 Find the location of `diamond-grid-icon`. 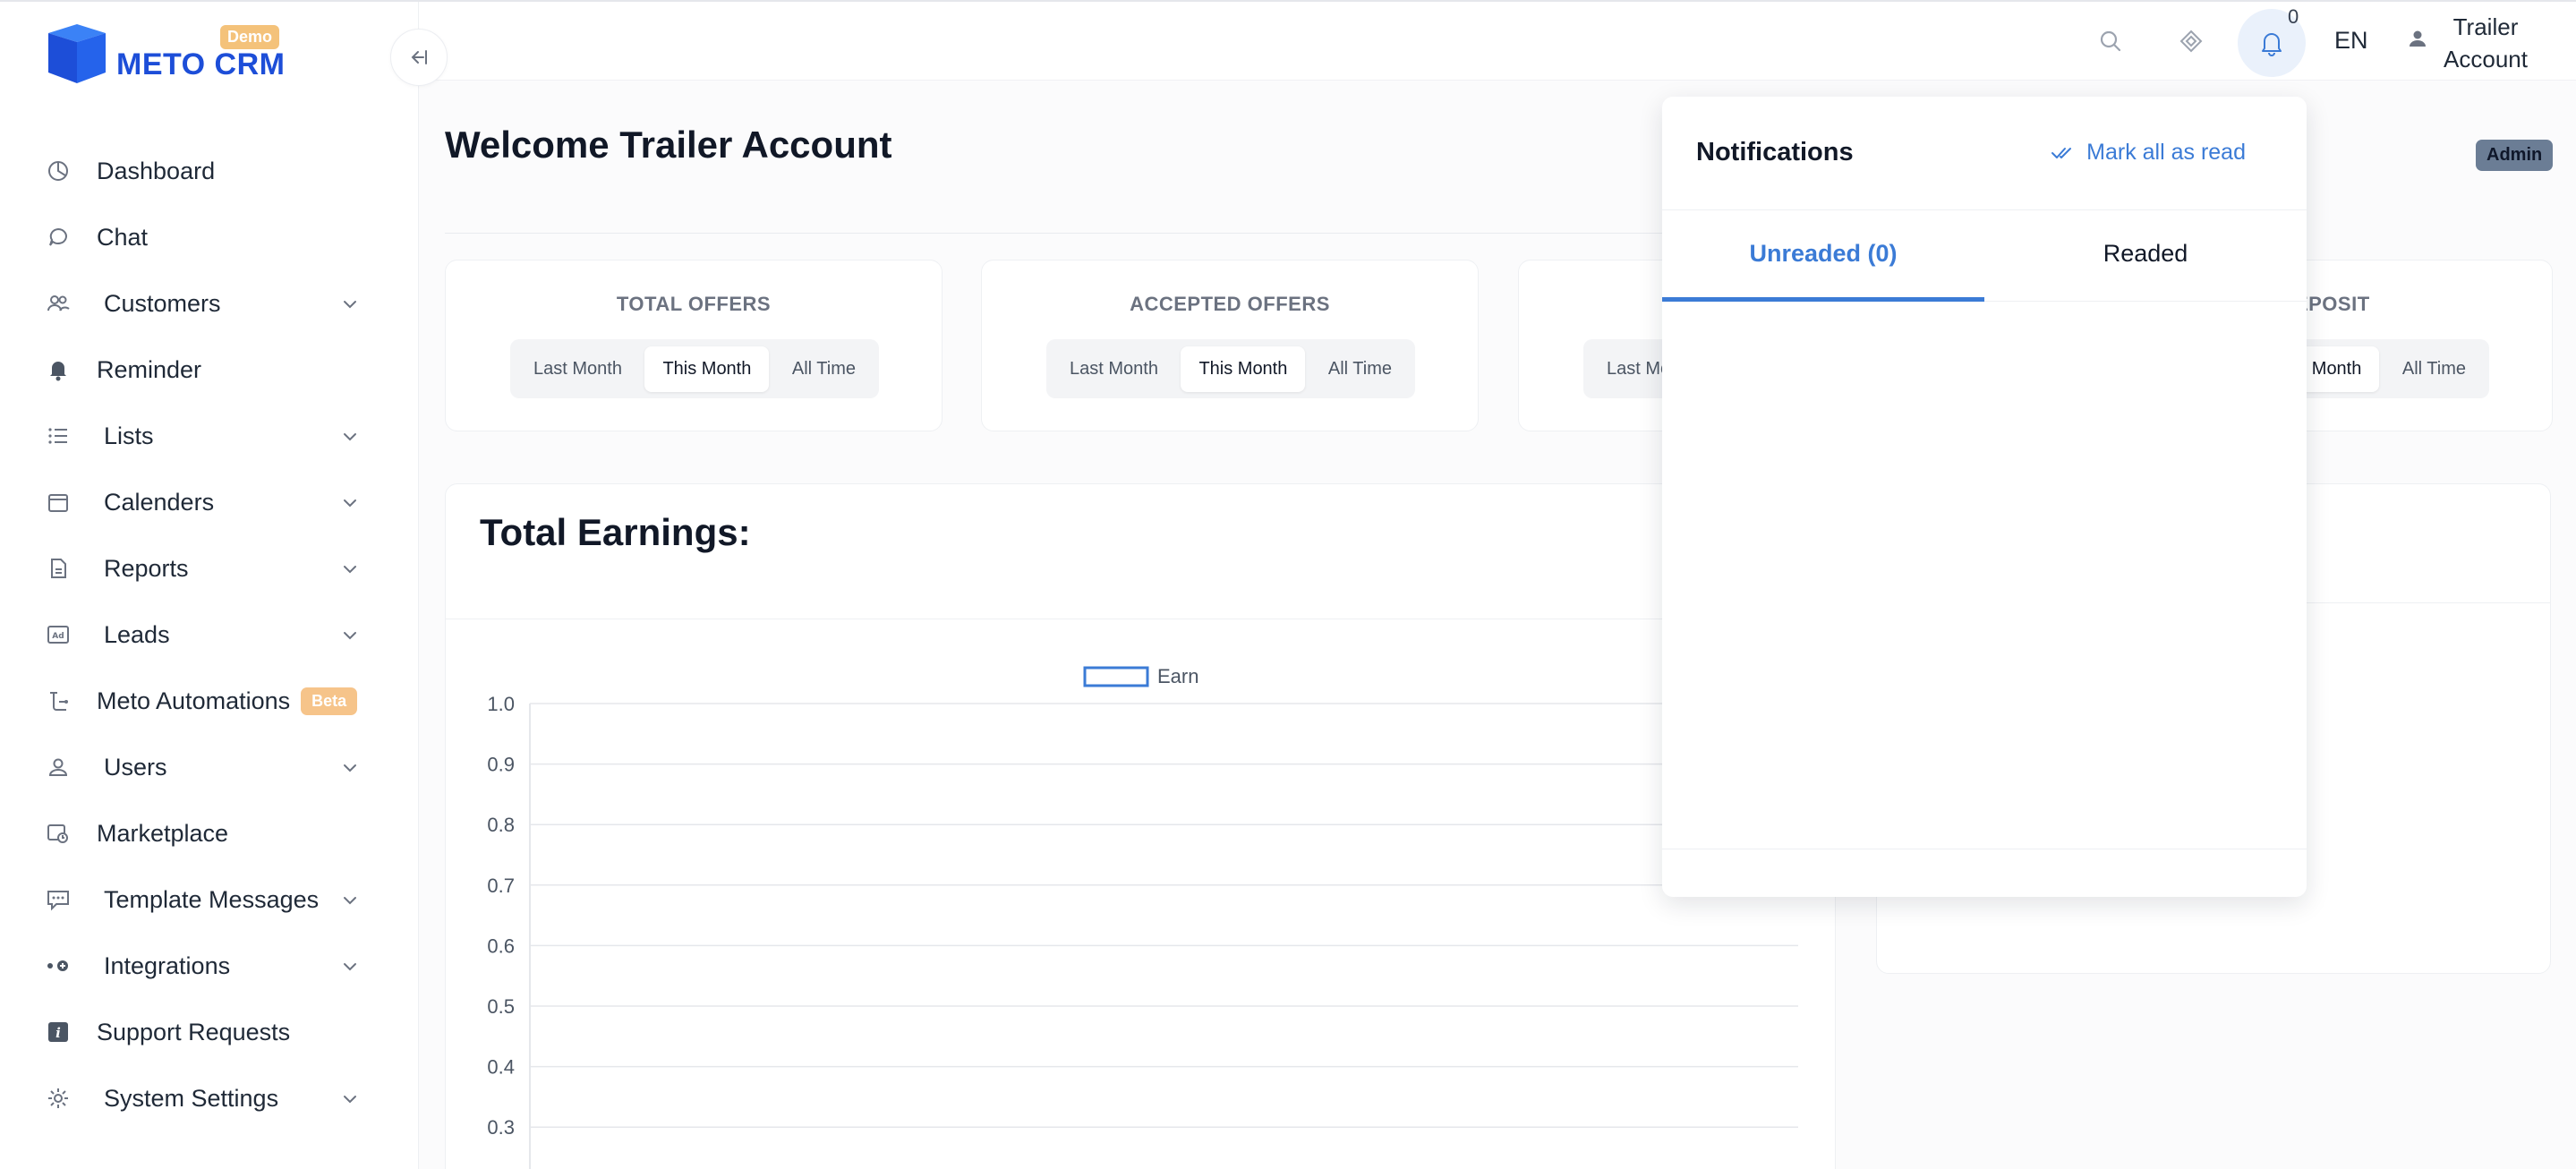

diamond-grid-icon is located at coordinates (2191, 41).